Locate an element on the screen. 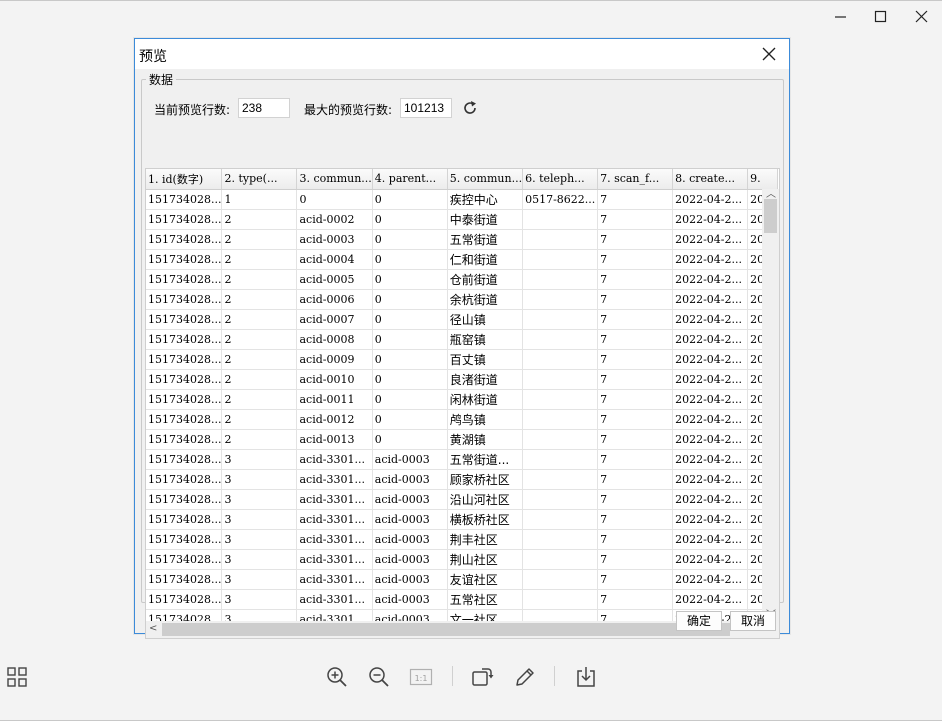 Image resolution: width=942 pixels, height=721 pixels. maximize-icon is located at coordinates (880, 16).